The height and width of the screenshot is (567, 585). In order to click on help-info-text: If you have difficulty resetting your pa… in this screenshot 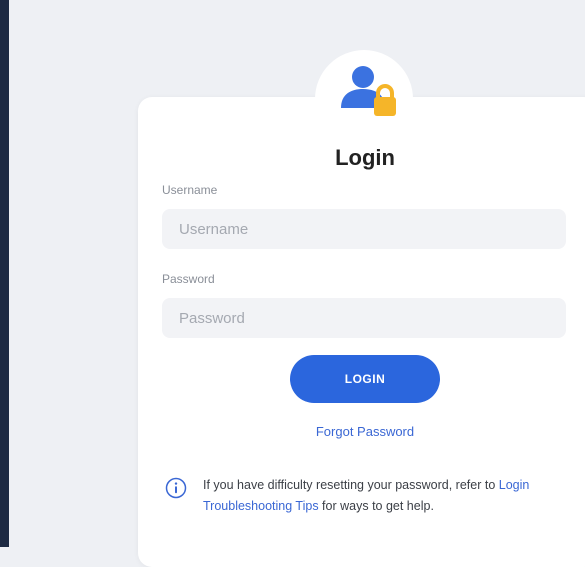, I will do `click(373, 496)`.